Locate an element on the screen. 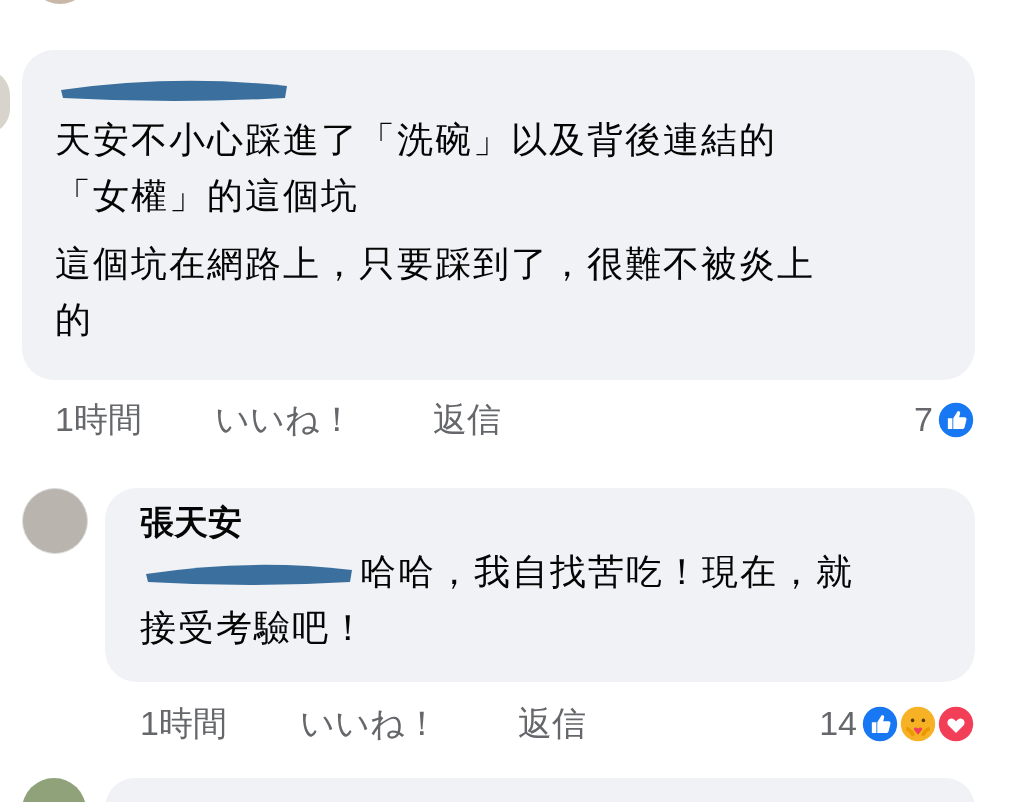  comment-text: 天安不小心踩進了「洗碗」以及背後連結的 is located at coordinates (416, 140).